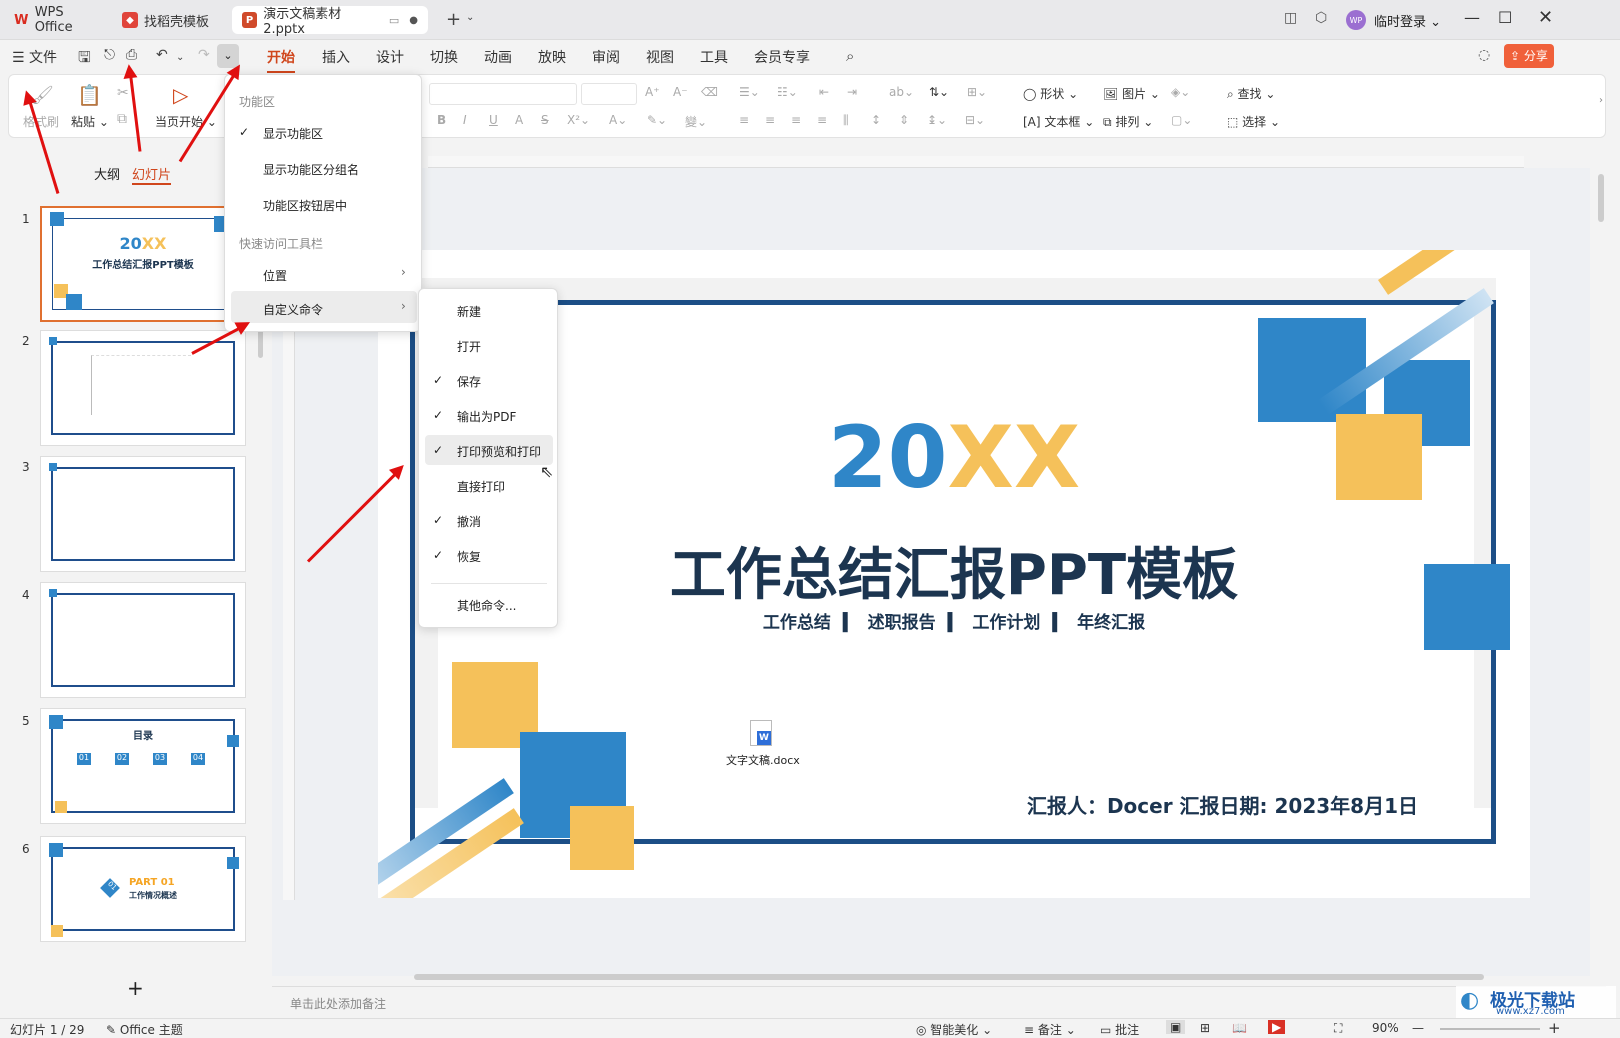 Image resolution: width=1620 pixels, height=1038 pixels. What do you see at coordinates (1554, 1028) in the screenshot?
I see `zoom-in-icon: +` at bounding box center [1554, 1028].